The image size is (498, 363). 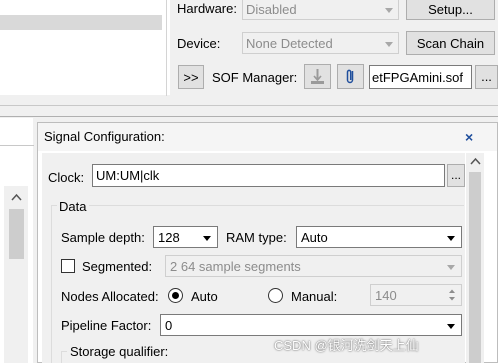 I want to click on device-label: Device:, so click(x=199, y=43).